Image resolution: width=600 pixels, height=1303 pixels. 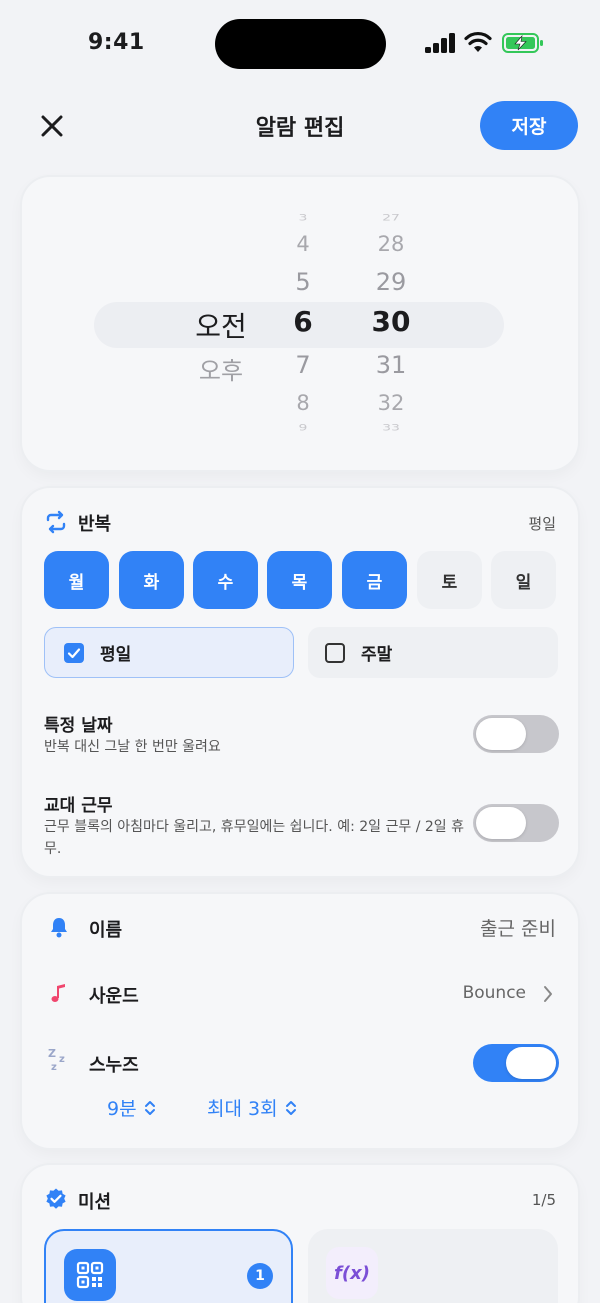 I want to click on day-sun-button: 일, so click(x=523, y=580).